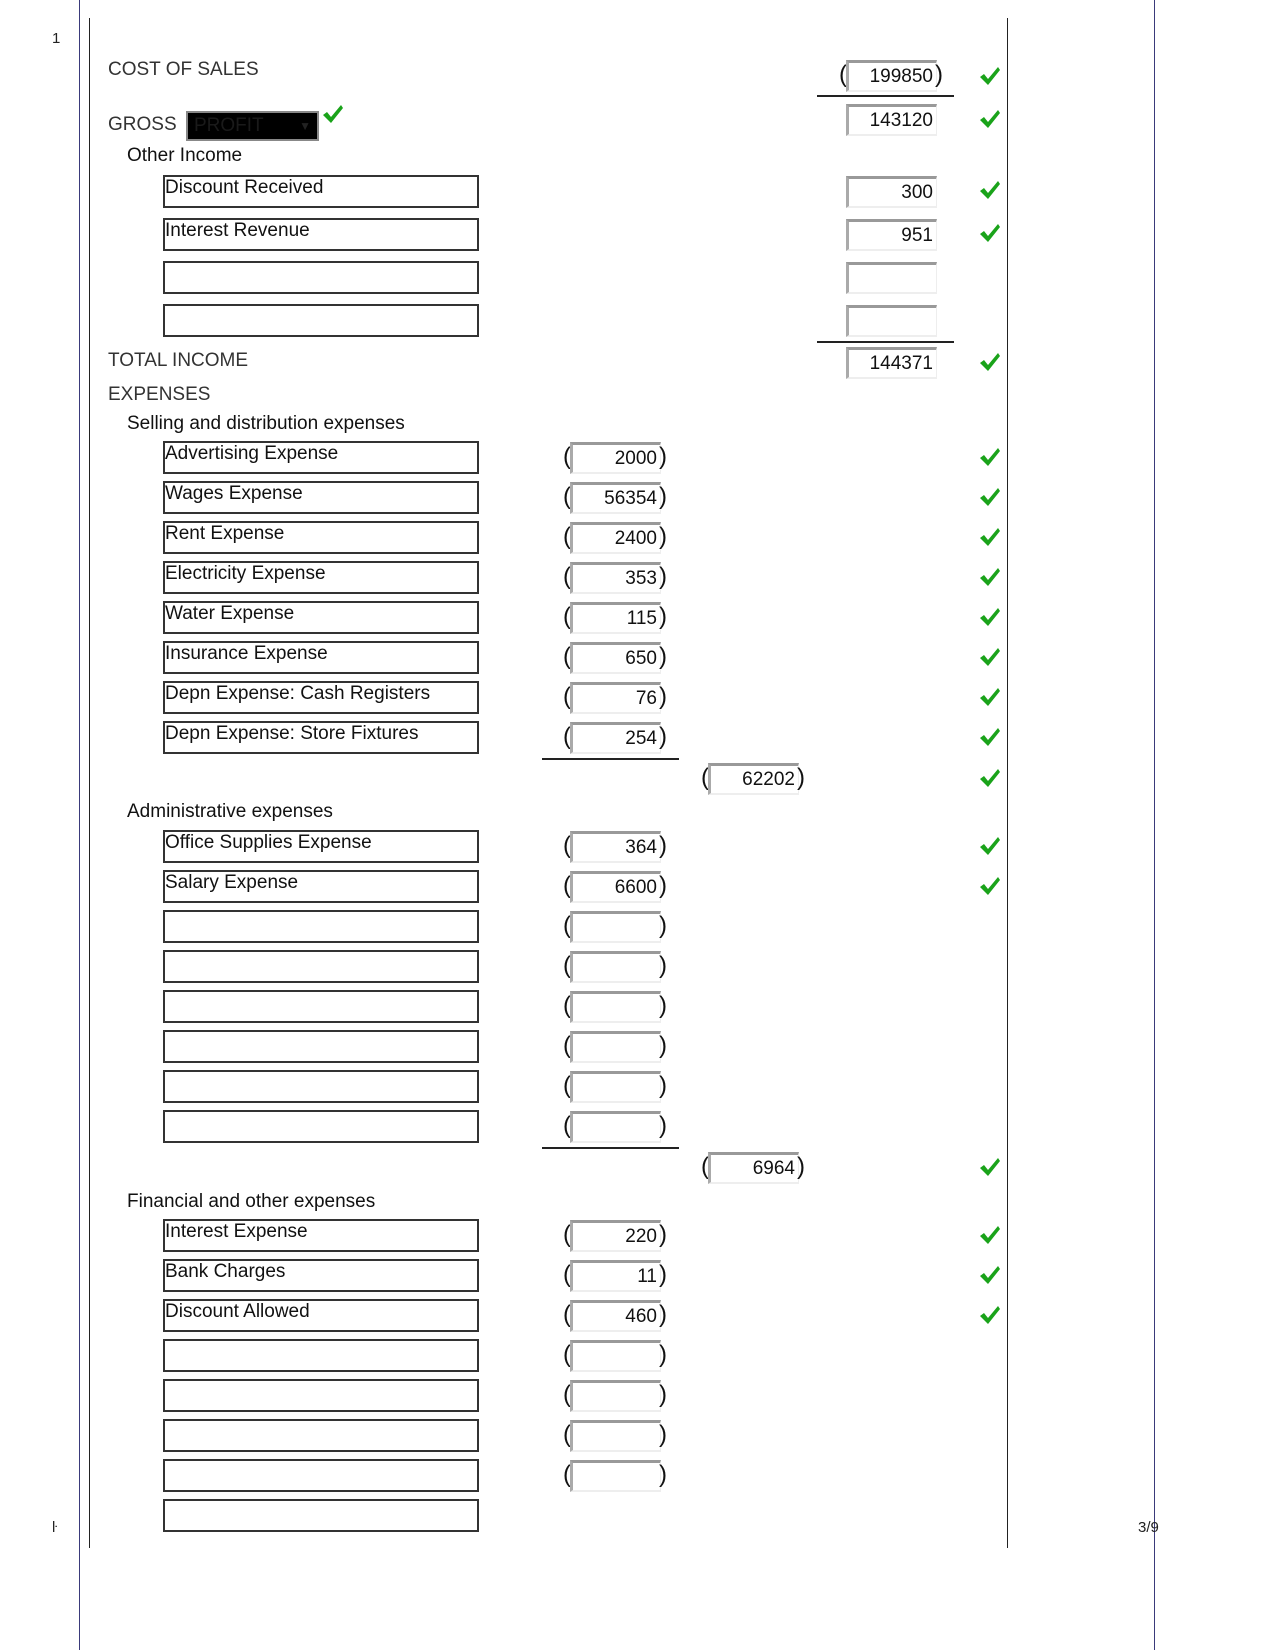  Describe the element at coordinates (615, 498) in the screenshot. I see `amount-input: 56354` at that location.